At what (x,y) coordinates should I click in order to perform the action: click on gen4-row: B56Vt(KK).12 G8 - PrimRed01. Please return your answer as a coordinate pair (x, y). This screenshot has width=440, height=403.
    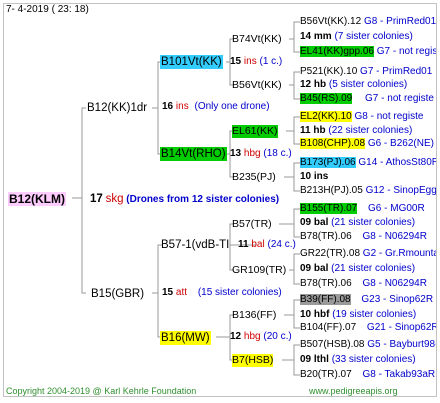
    Looking at the image, I should click on (368, 21).